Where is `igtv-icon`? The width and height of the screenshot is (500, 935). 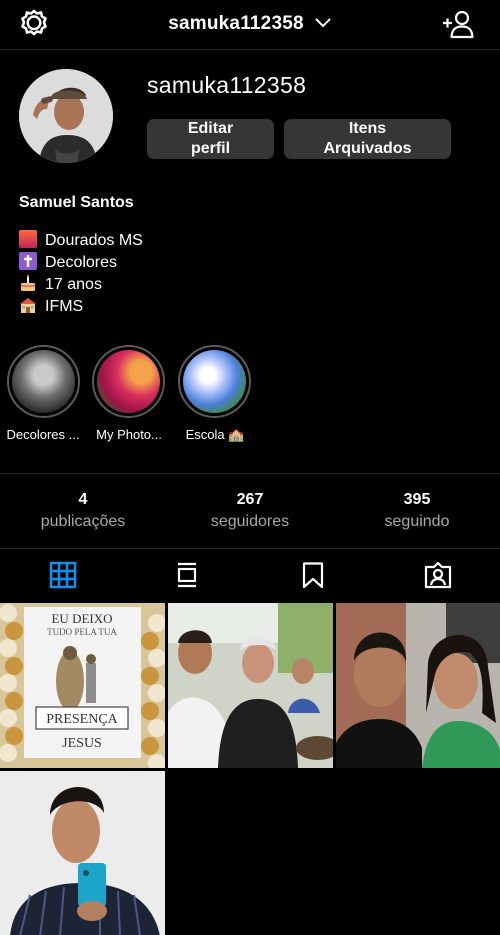
igtv-icon is located at coordinates (187, 575).